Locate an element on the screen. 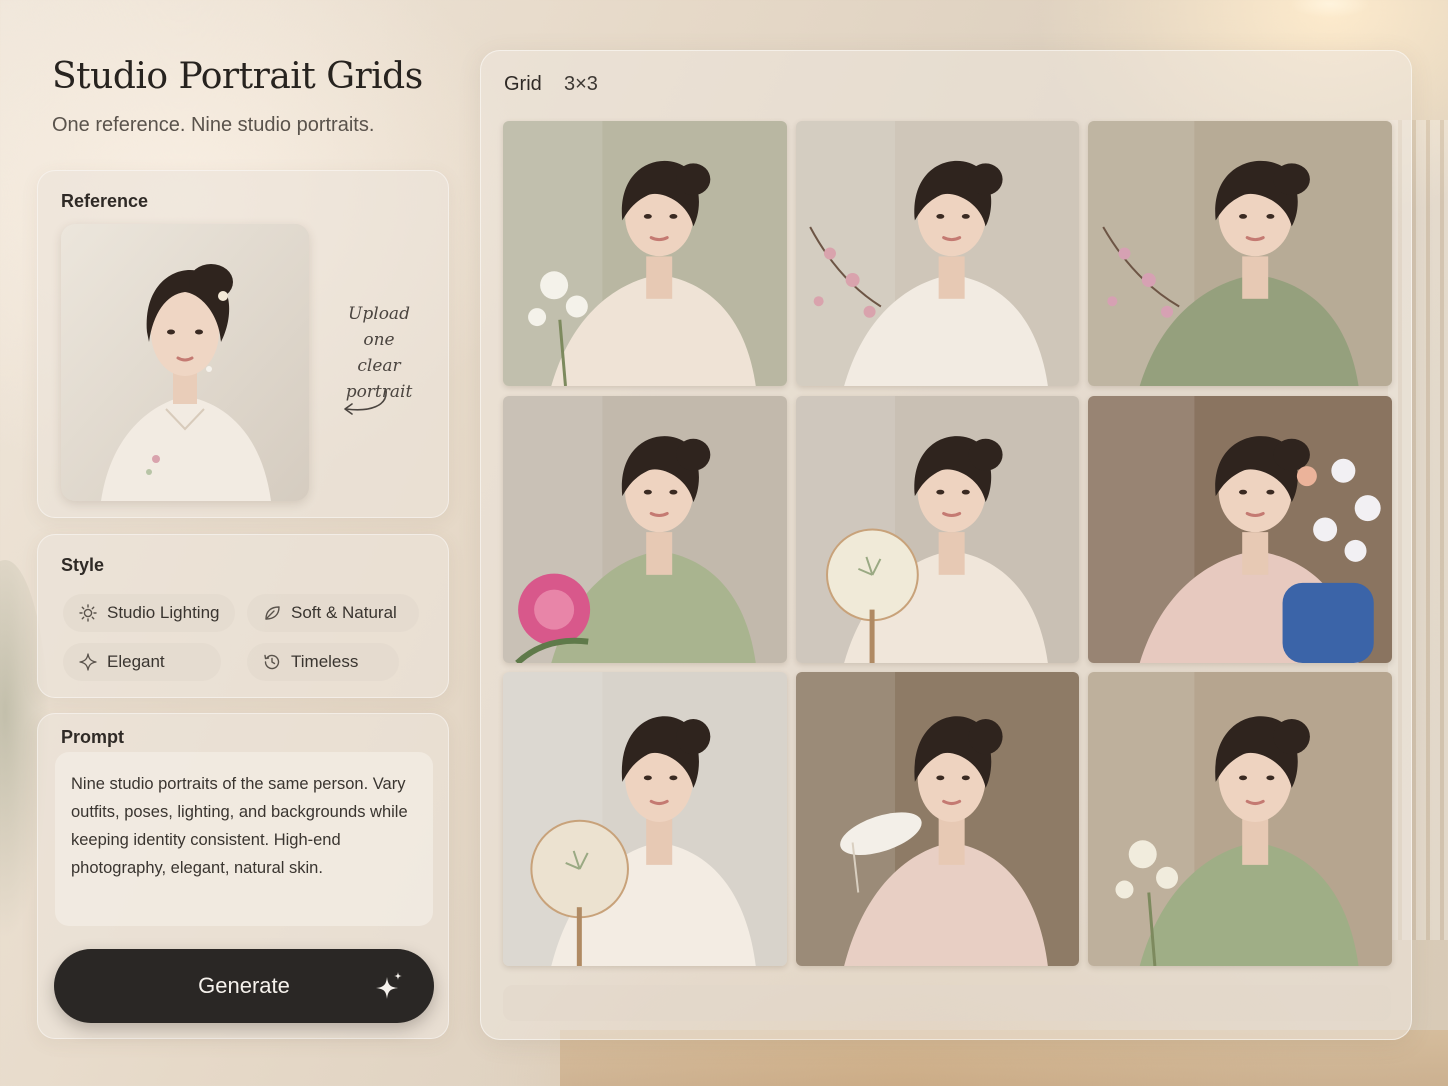 This screenshot has width=1448, height=1086. reference-image-dropzone is located at coordinates (185, 362).